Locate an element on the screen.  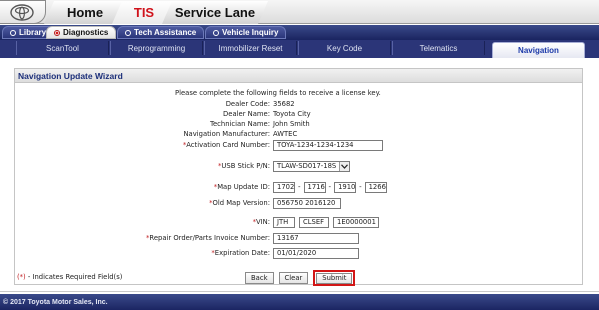
tab-navigation: Navigation is located at coordinates (538, 50).